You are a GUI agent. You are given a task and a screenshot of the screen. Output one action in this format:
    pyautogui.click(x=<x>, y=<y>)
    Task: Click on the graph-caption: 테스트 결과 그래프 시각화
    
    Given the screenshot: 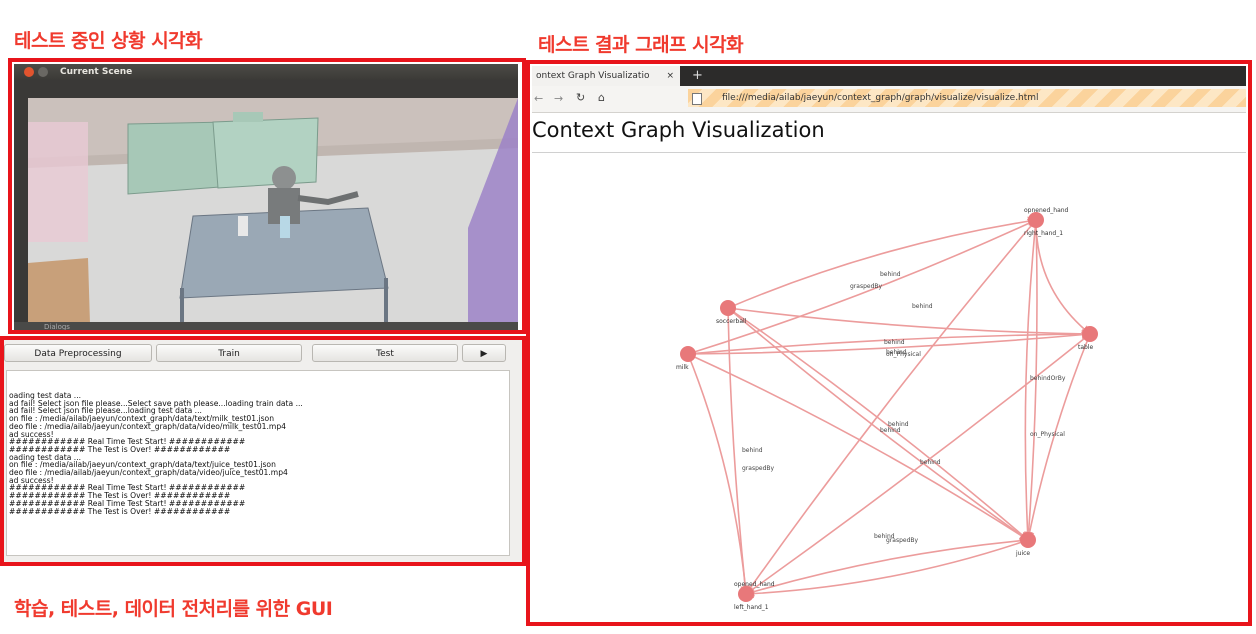 What is the action you would take?
    pyautogui.click(x=641, y=45)
    